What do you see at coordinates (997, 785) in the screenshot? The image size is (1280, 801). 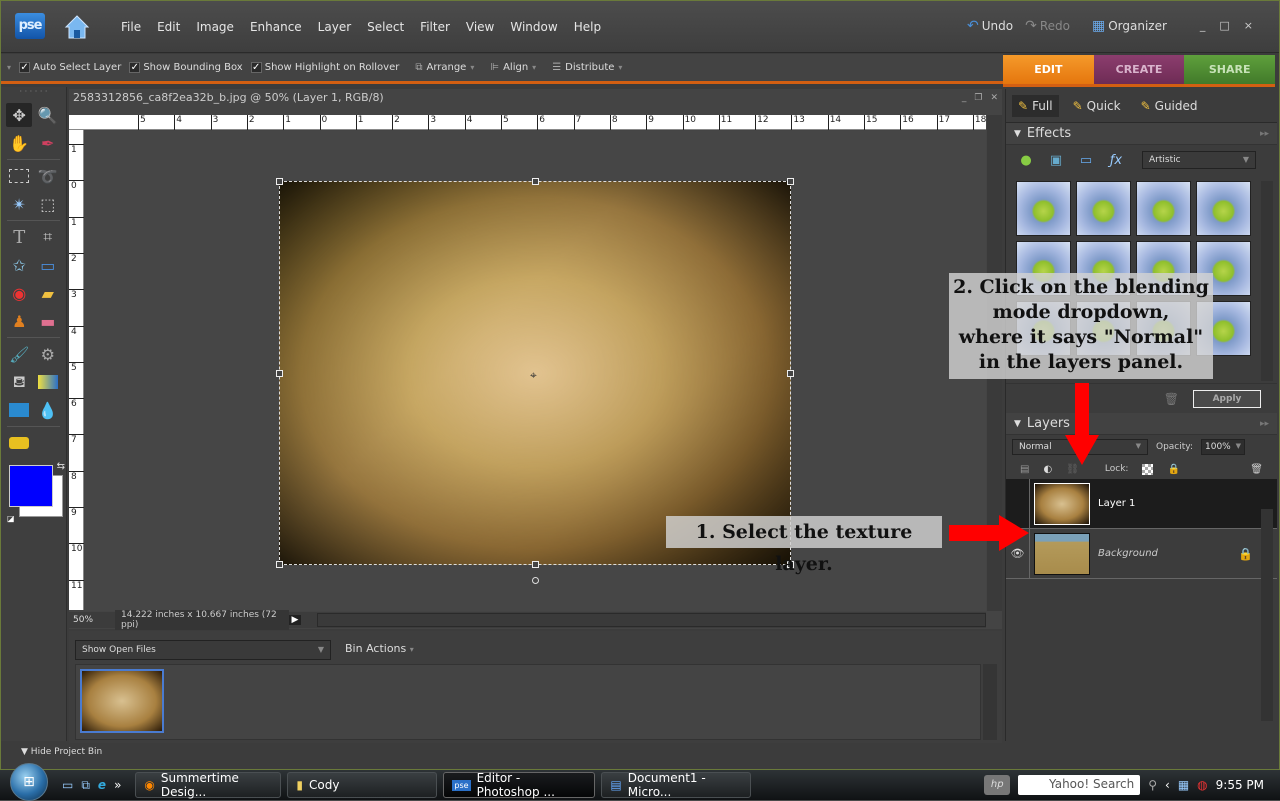 I see `hp-logo: hp` at bounding box center [997, 785].